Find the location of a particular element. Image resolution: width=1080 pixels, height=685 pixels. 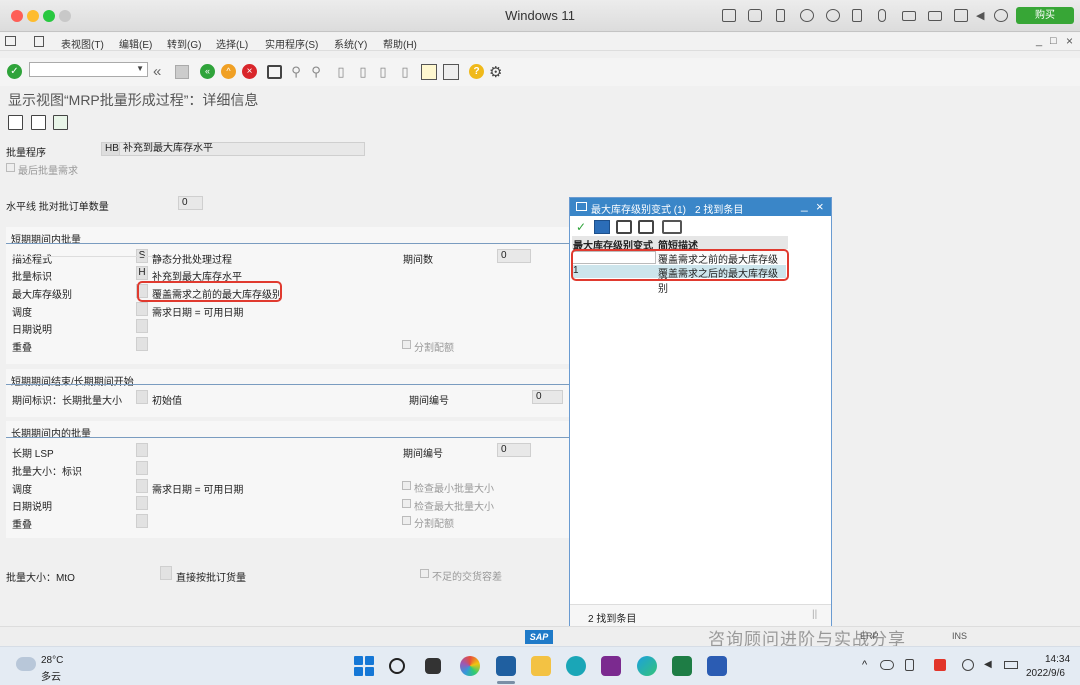

network-app-icon is located at coordinates (576, 666).